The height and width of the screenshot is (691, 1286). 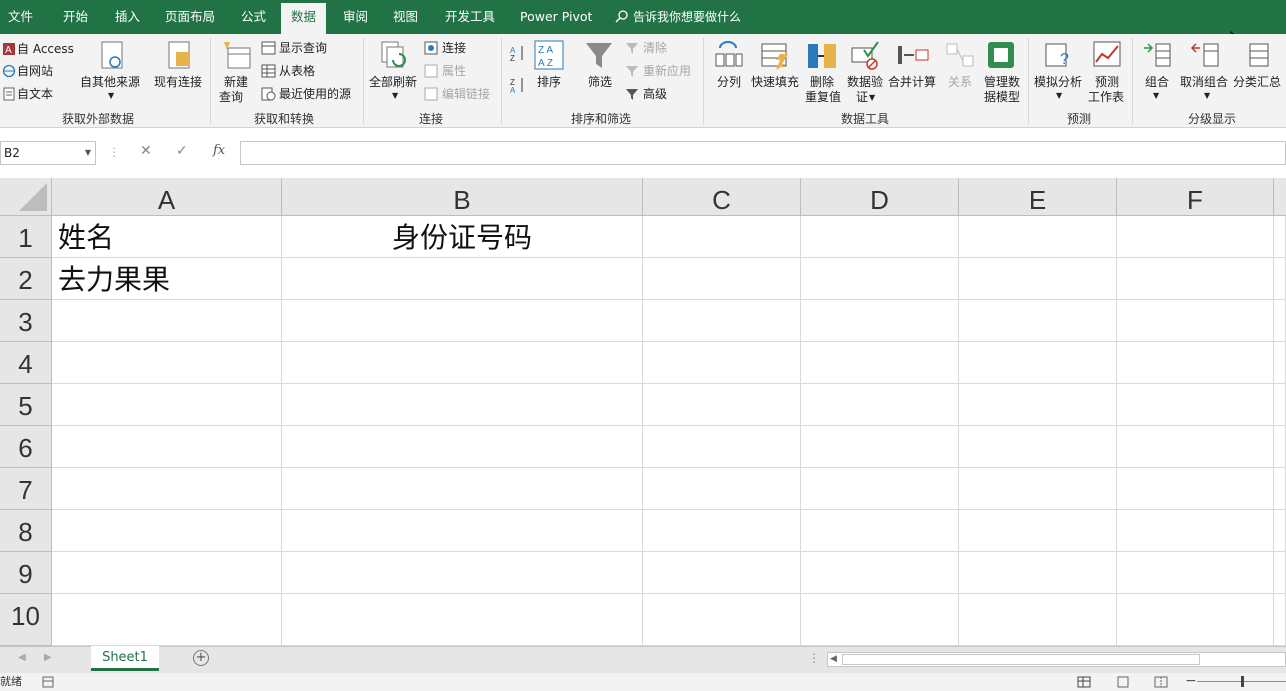 What do you see at coordinates (1280, 531) in the screenshot?
I see `cell-g8` at bounding box center [1280, 531].